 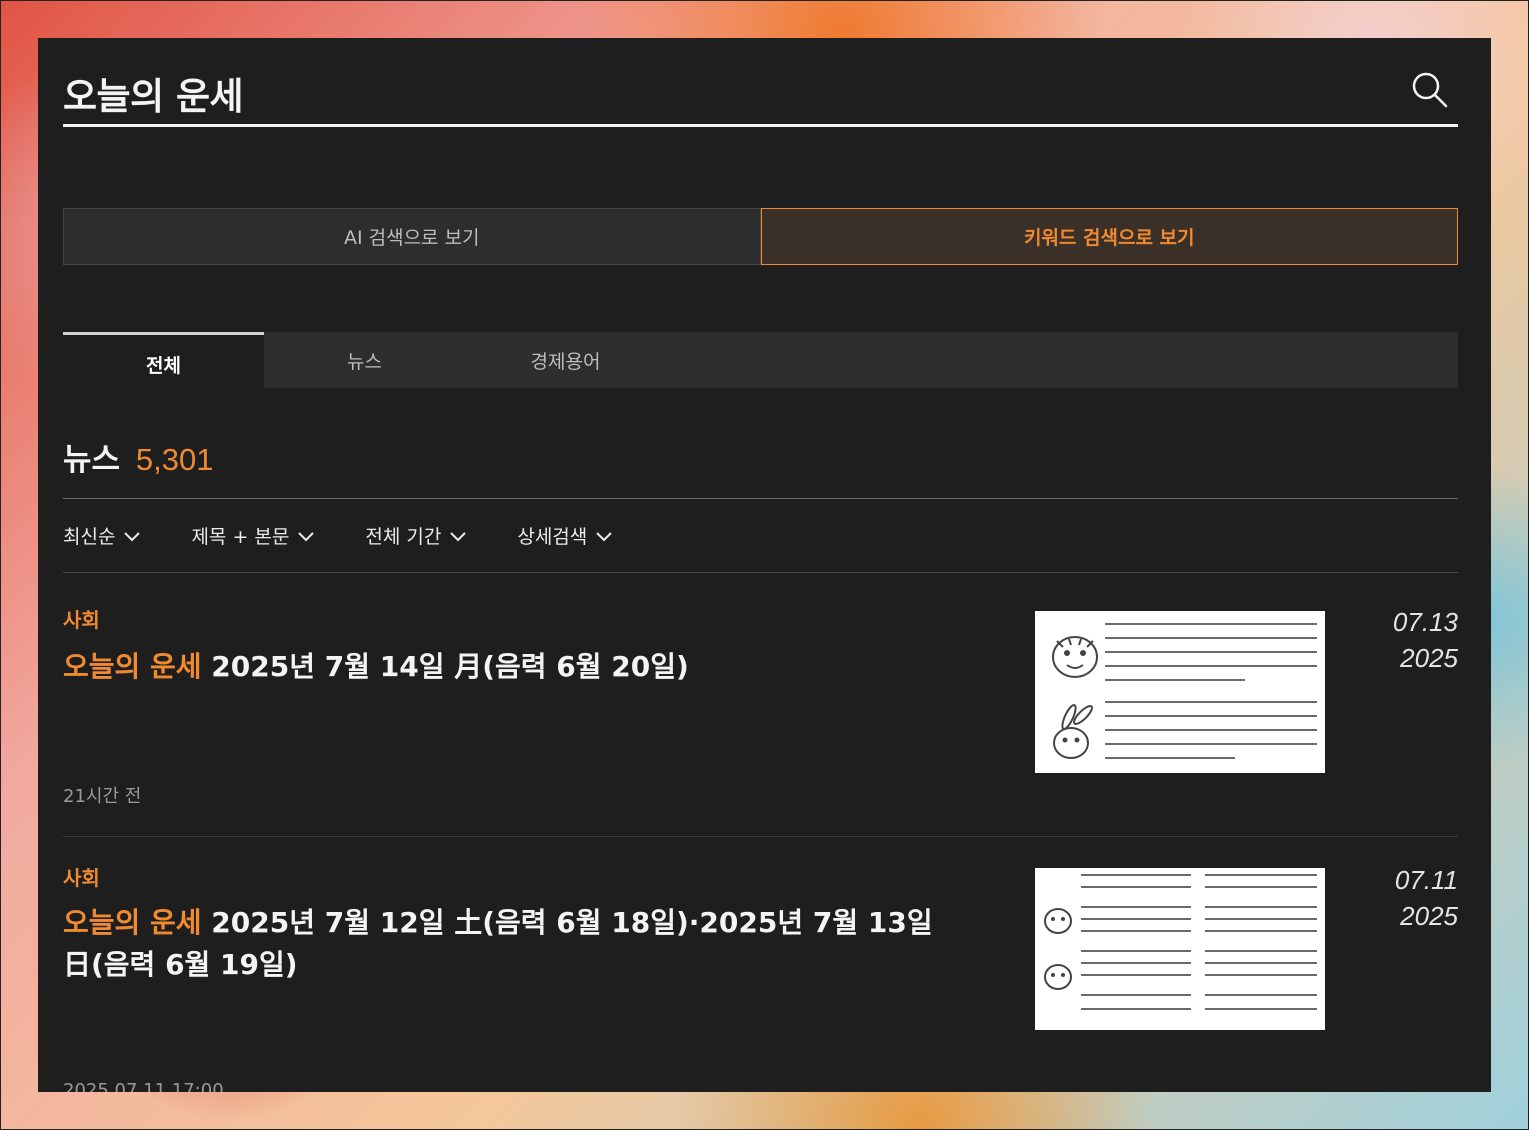 I want to click on period-dropdown: 전체 기간, so click(x=416, y=535).